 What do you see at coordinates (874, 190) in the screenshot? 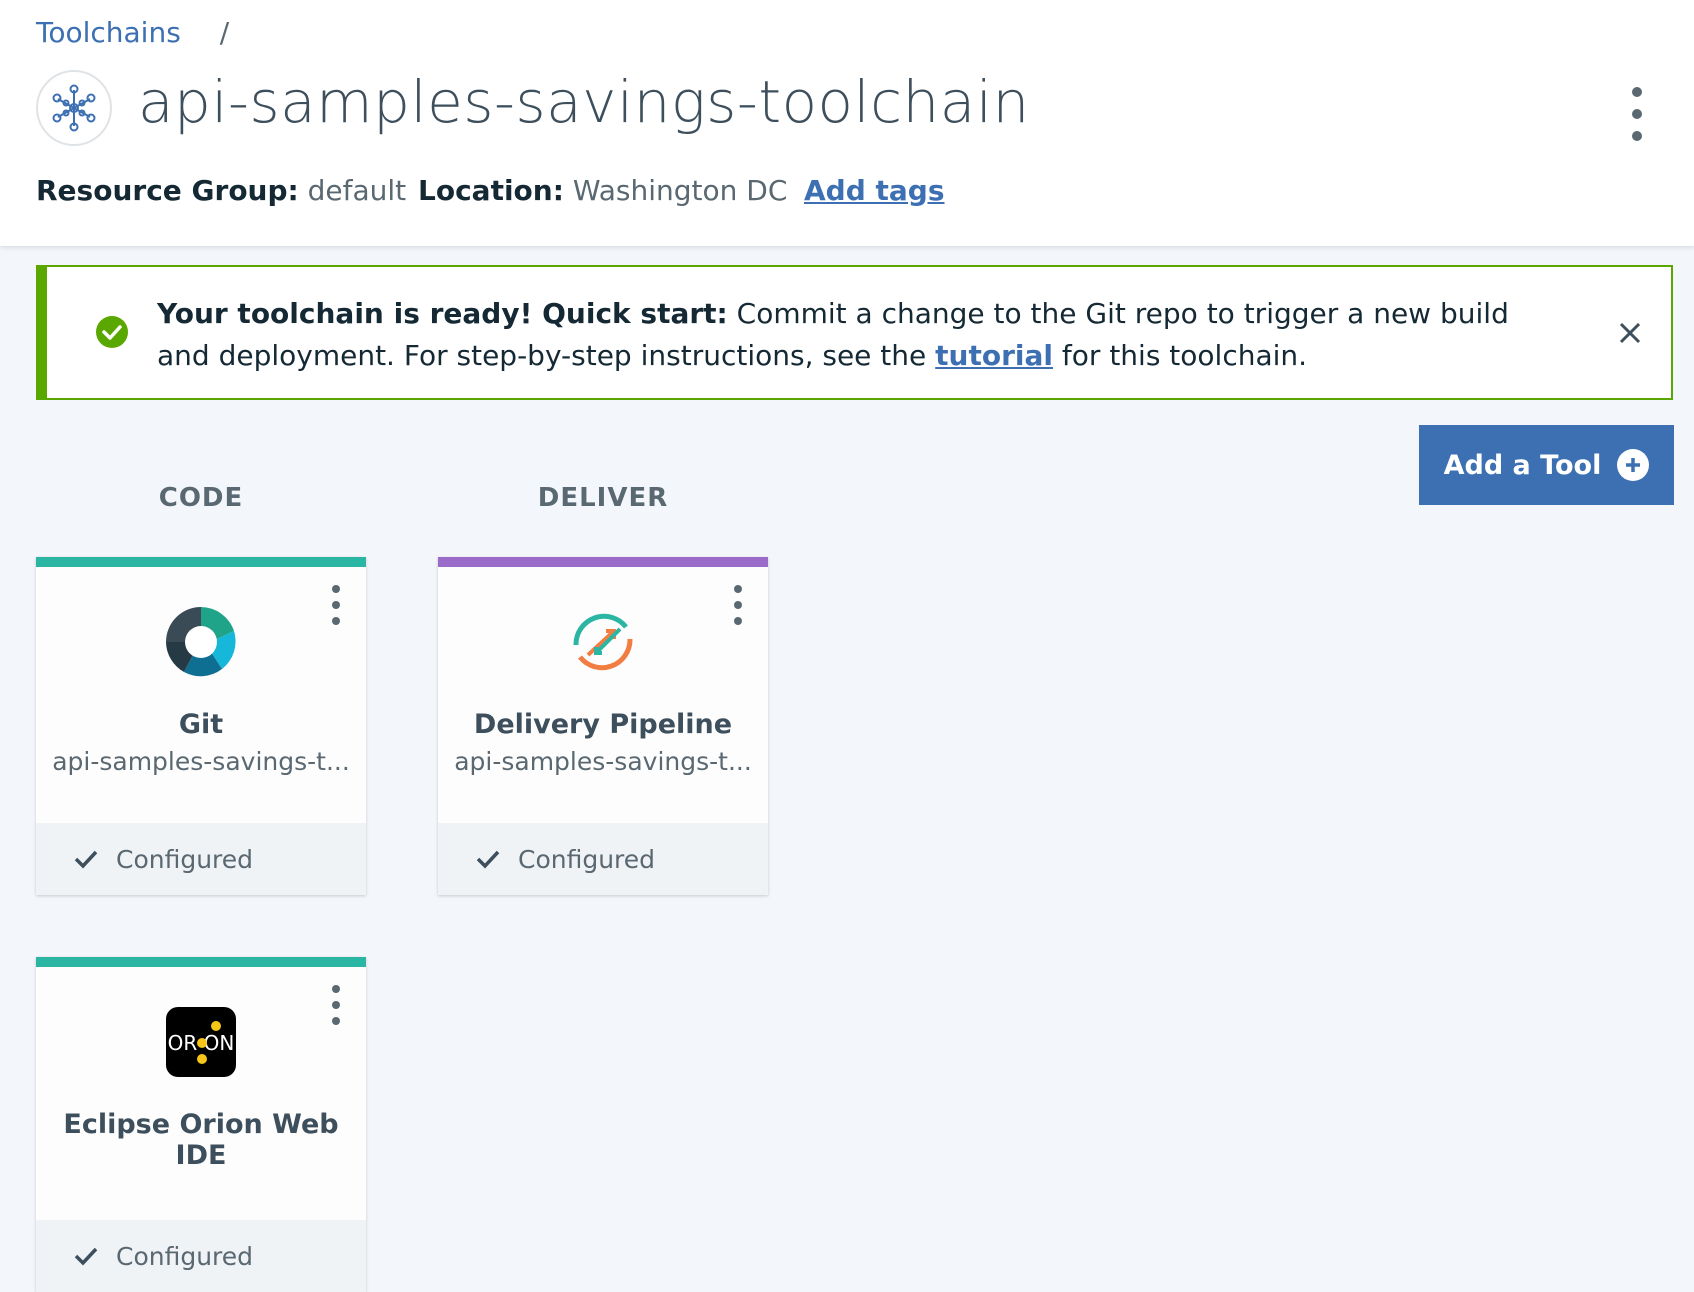
I see `add-tags-link: Add tags` at bounding box center [874, 190].